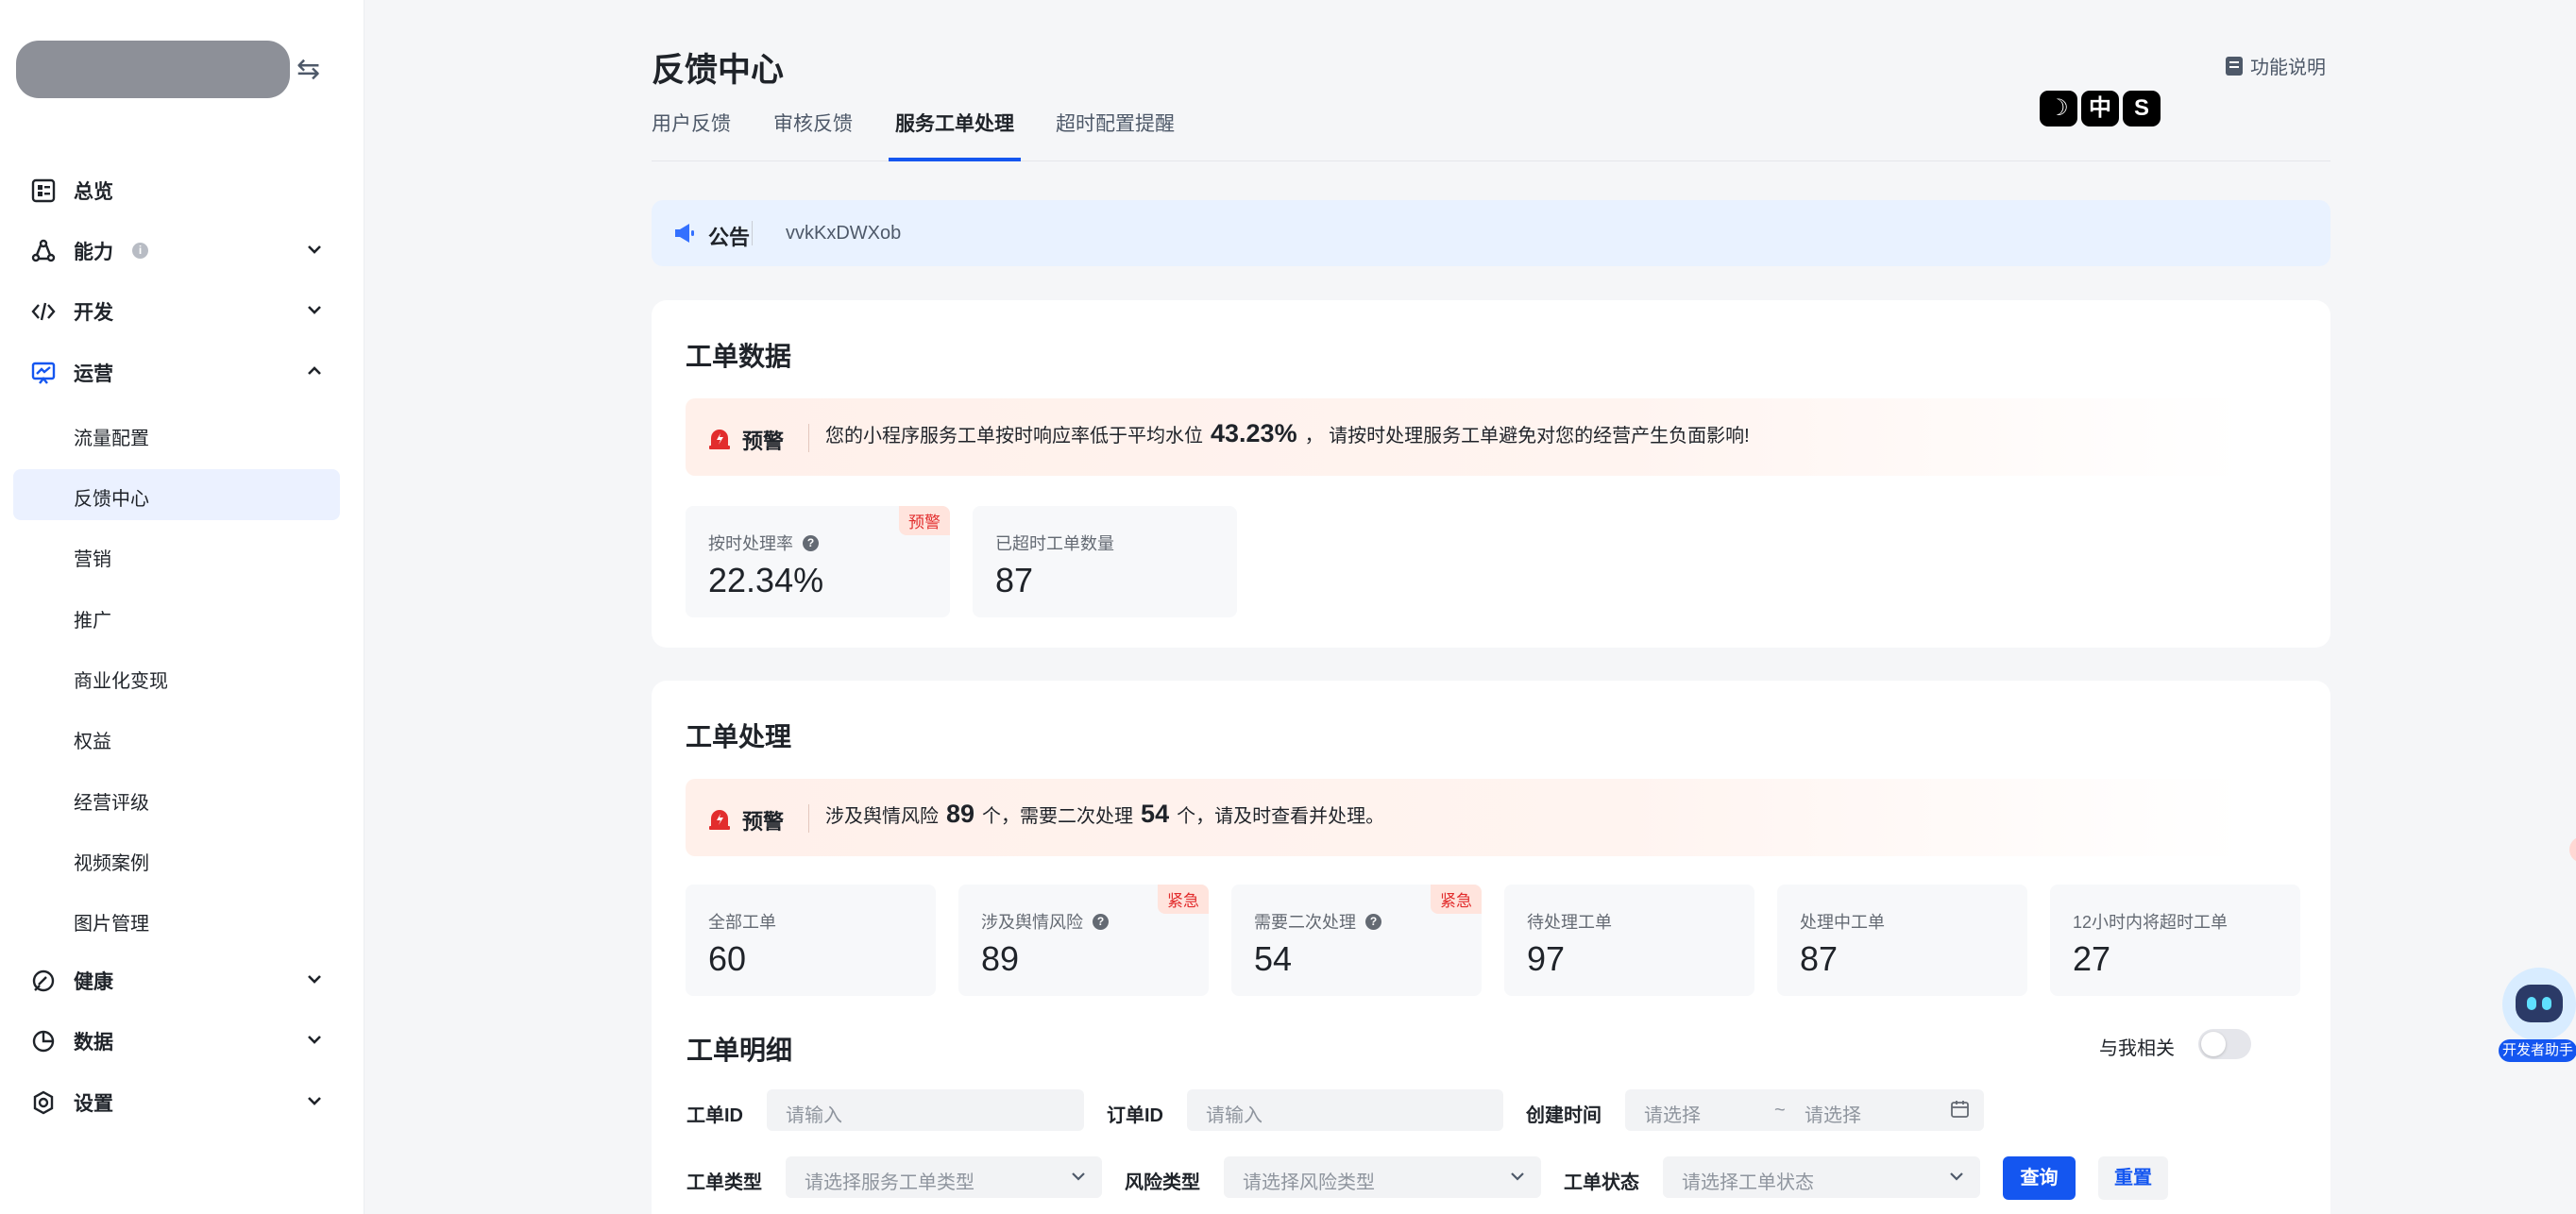 This screenshot has width=2576, height=1214. What do you see at coordinates (1748, 1182) in the screenshot?
I see `placeholder: 请选择工单状态` at bounding box center [1748, 1182].